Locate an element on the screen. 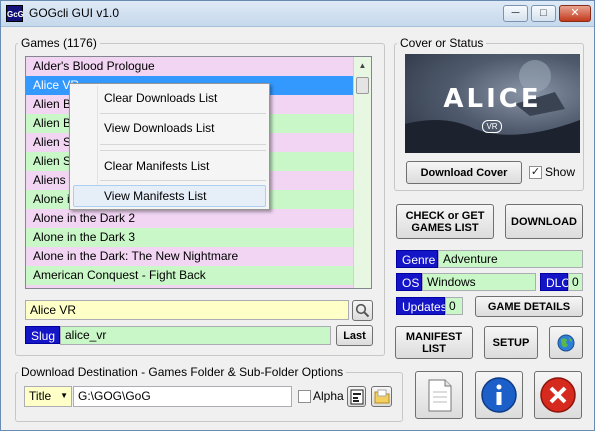 The height and width of the screenshot is (431, 595). game-details-button: GAME DETAILS is located at coordinates (529, 306).